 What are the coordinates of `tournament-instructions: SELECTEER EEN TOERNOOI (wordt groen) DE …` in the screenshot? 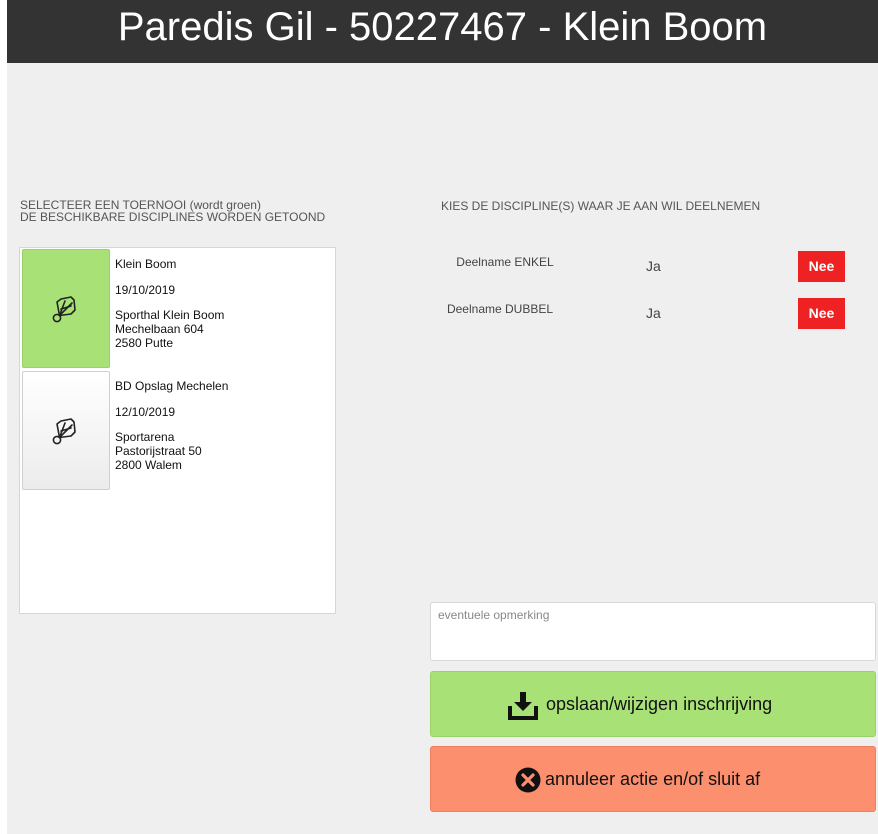 It's located at (215, 211).